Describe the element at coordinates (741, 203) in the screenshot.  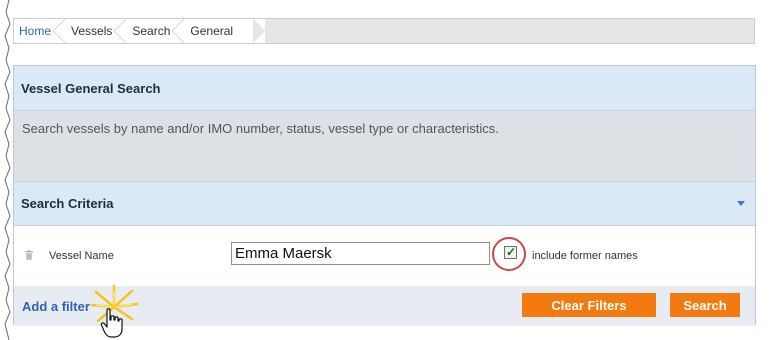
I see `caret-down-icon` at that location.